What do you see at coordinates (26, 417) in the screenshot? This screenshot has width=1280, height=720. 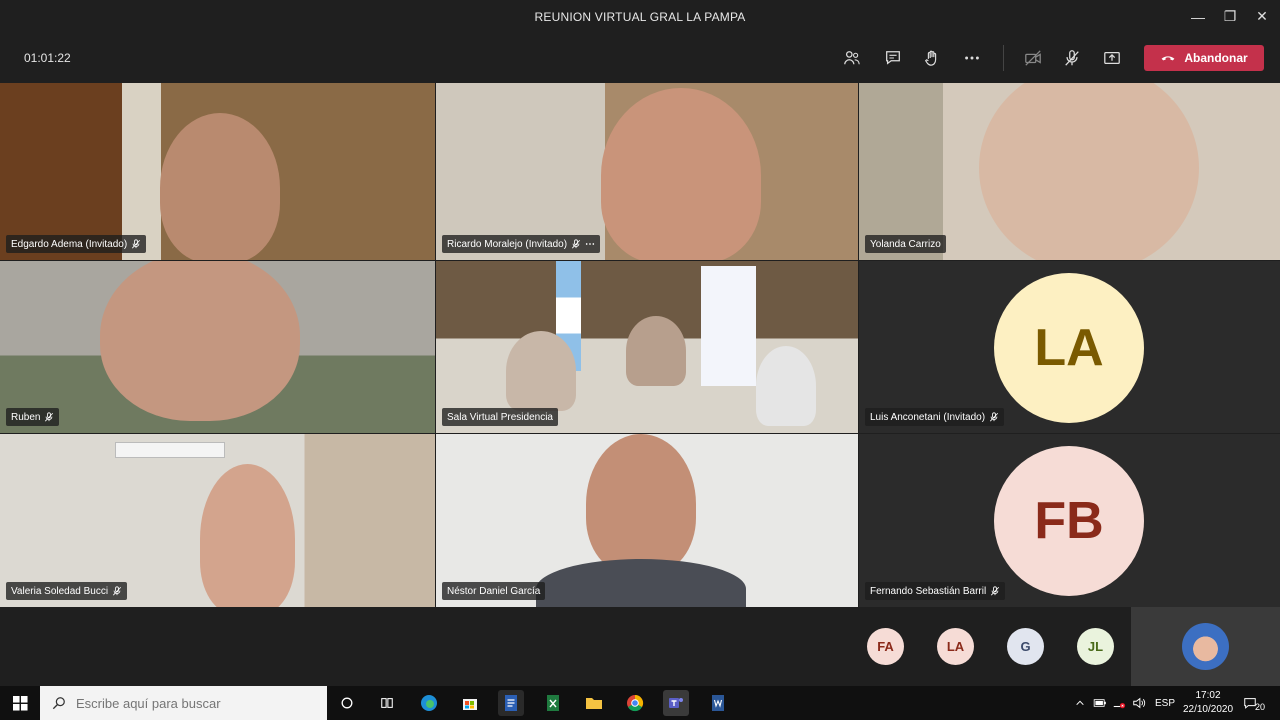 I see `participant-name: Ruben` at bounding box center [26, 417].